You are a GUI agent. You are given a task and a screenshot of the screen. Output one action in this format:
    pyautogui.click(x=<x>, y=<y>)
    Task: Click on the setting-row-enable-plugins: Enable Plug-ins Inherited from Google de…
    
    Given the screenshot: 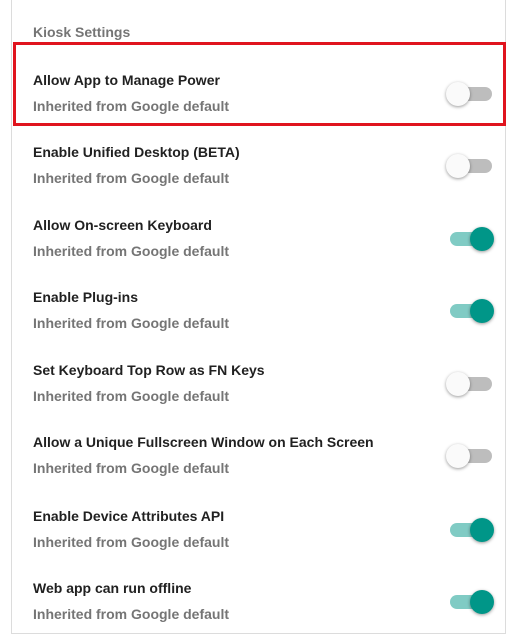 What is the action you would take?
    pyautogui.click(x=258, y=311)
    